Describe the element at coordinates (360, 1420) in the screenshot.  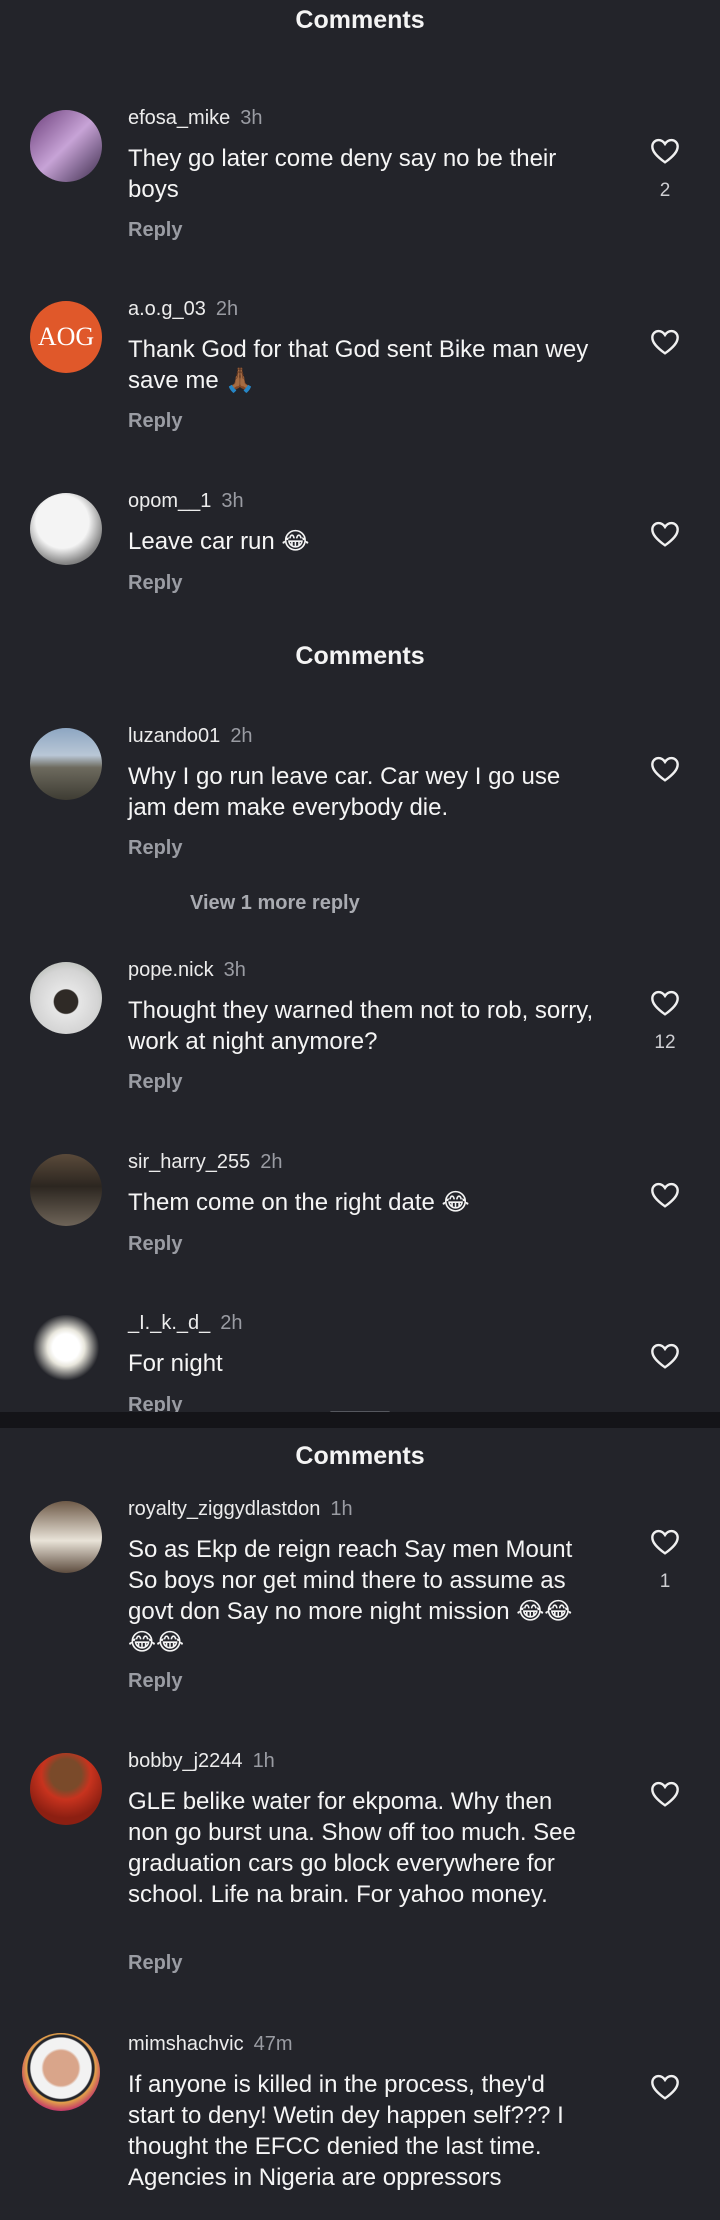
I see `panel-divider` at that location.